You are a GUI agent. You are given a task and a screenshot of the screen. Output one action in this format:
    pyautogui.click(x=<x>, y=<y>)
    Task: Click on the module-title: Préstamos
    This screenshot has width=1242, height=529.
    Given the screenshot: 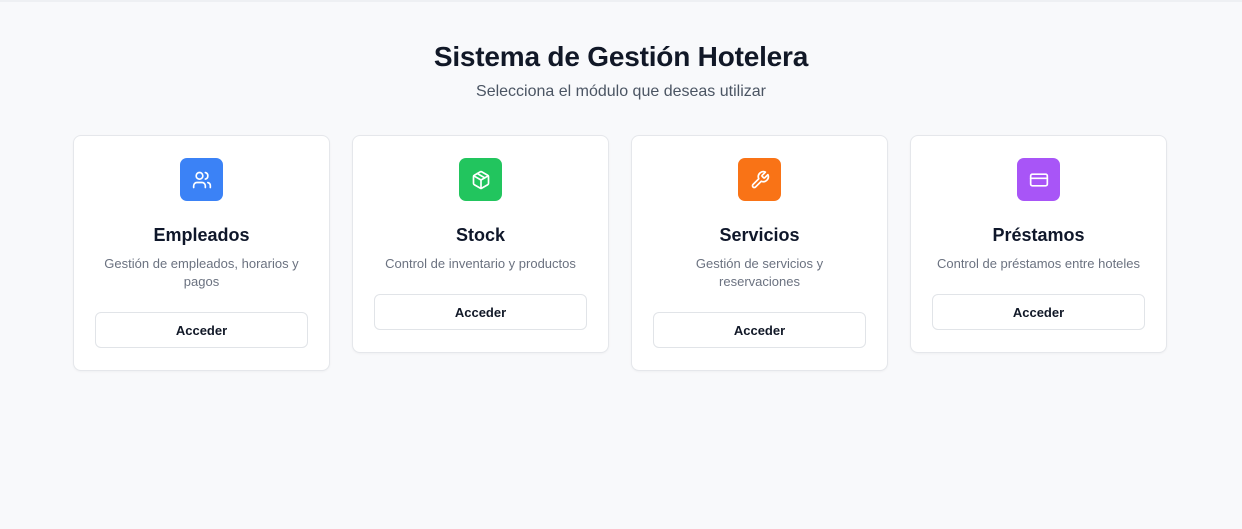 What is the action you would take?
    pyautogui.click(x=1038, y=235)
    